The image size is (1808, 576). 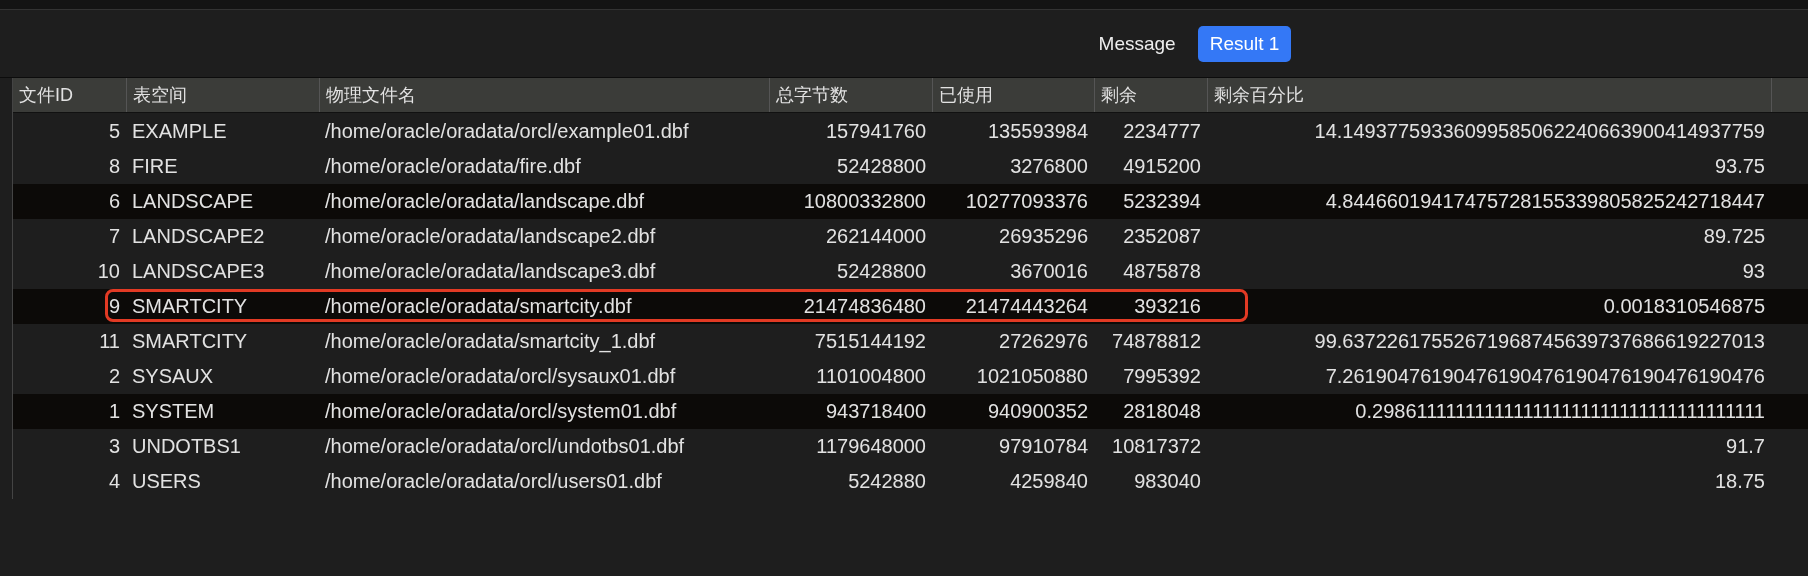 What do you see at coordinates (500, 376) in the screenshot?
I see `table-cell-text: /home/oracle/oradata/orcl/sysaux01.dbf` at bounding box center [500, 376].